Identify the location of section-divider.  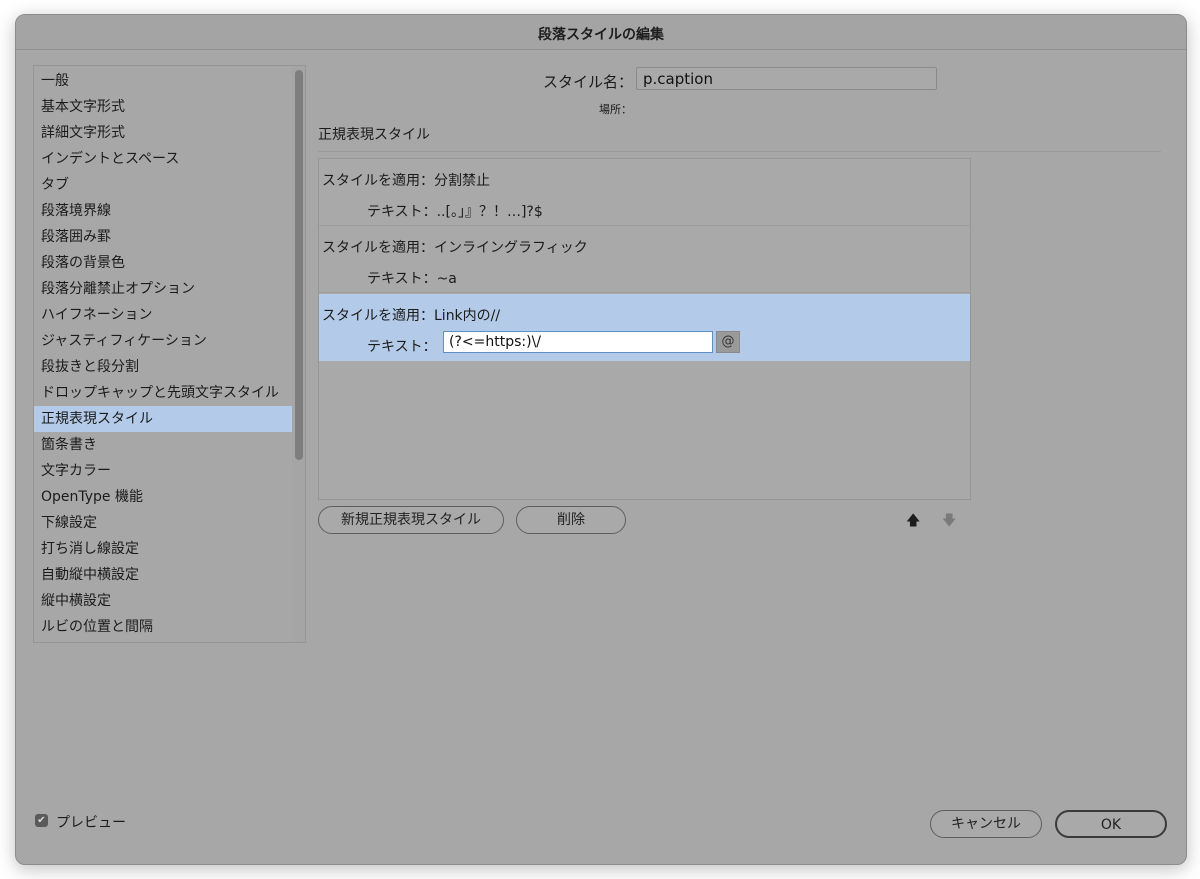
(739, 151).